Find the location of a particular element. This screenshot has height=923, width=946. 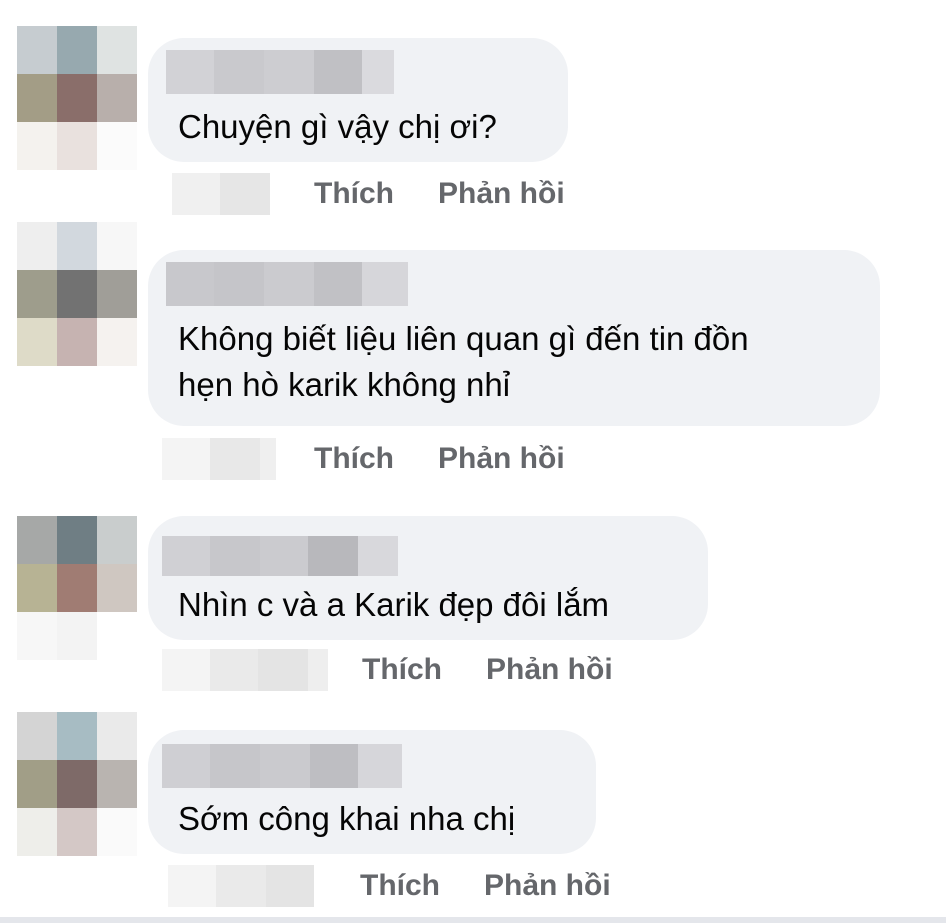

comment-text: Sớm công khai nha chị is located at coordinates (346, 819).